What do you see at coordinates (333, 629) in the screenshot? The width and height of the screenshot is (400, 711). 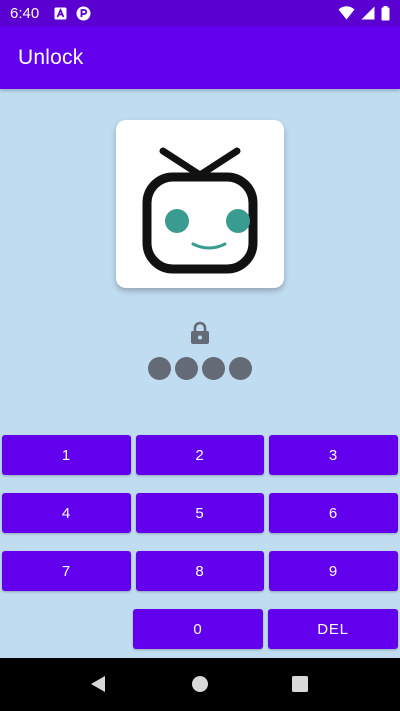 I see `delete-button: DEL` at bounding box center [333, 629].